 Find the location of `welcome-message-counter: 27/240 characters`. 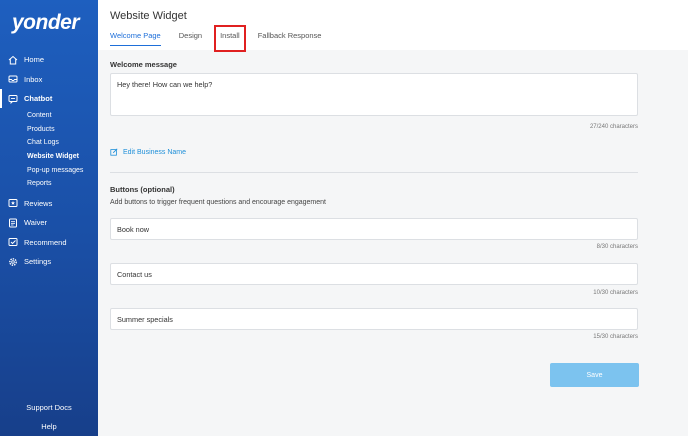

welcome-message-counter: 27/240 characters is located at coordinates (613, 127).